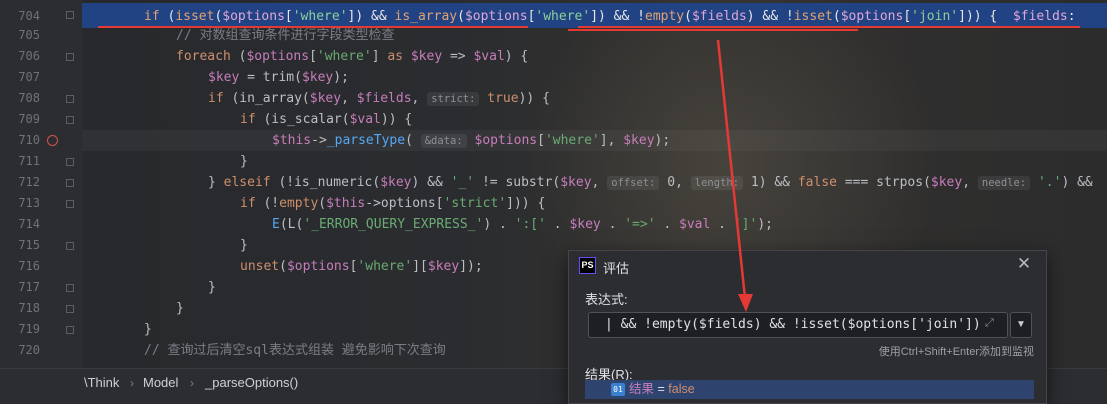 The width and height of the screenshot is (1107, 404). I want to click on code-token: 1) &&, so click(770, 182).